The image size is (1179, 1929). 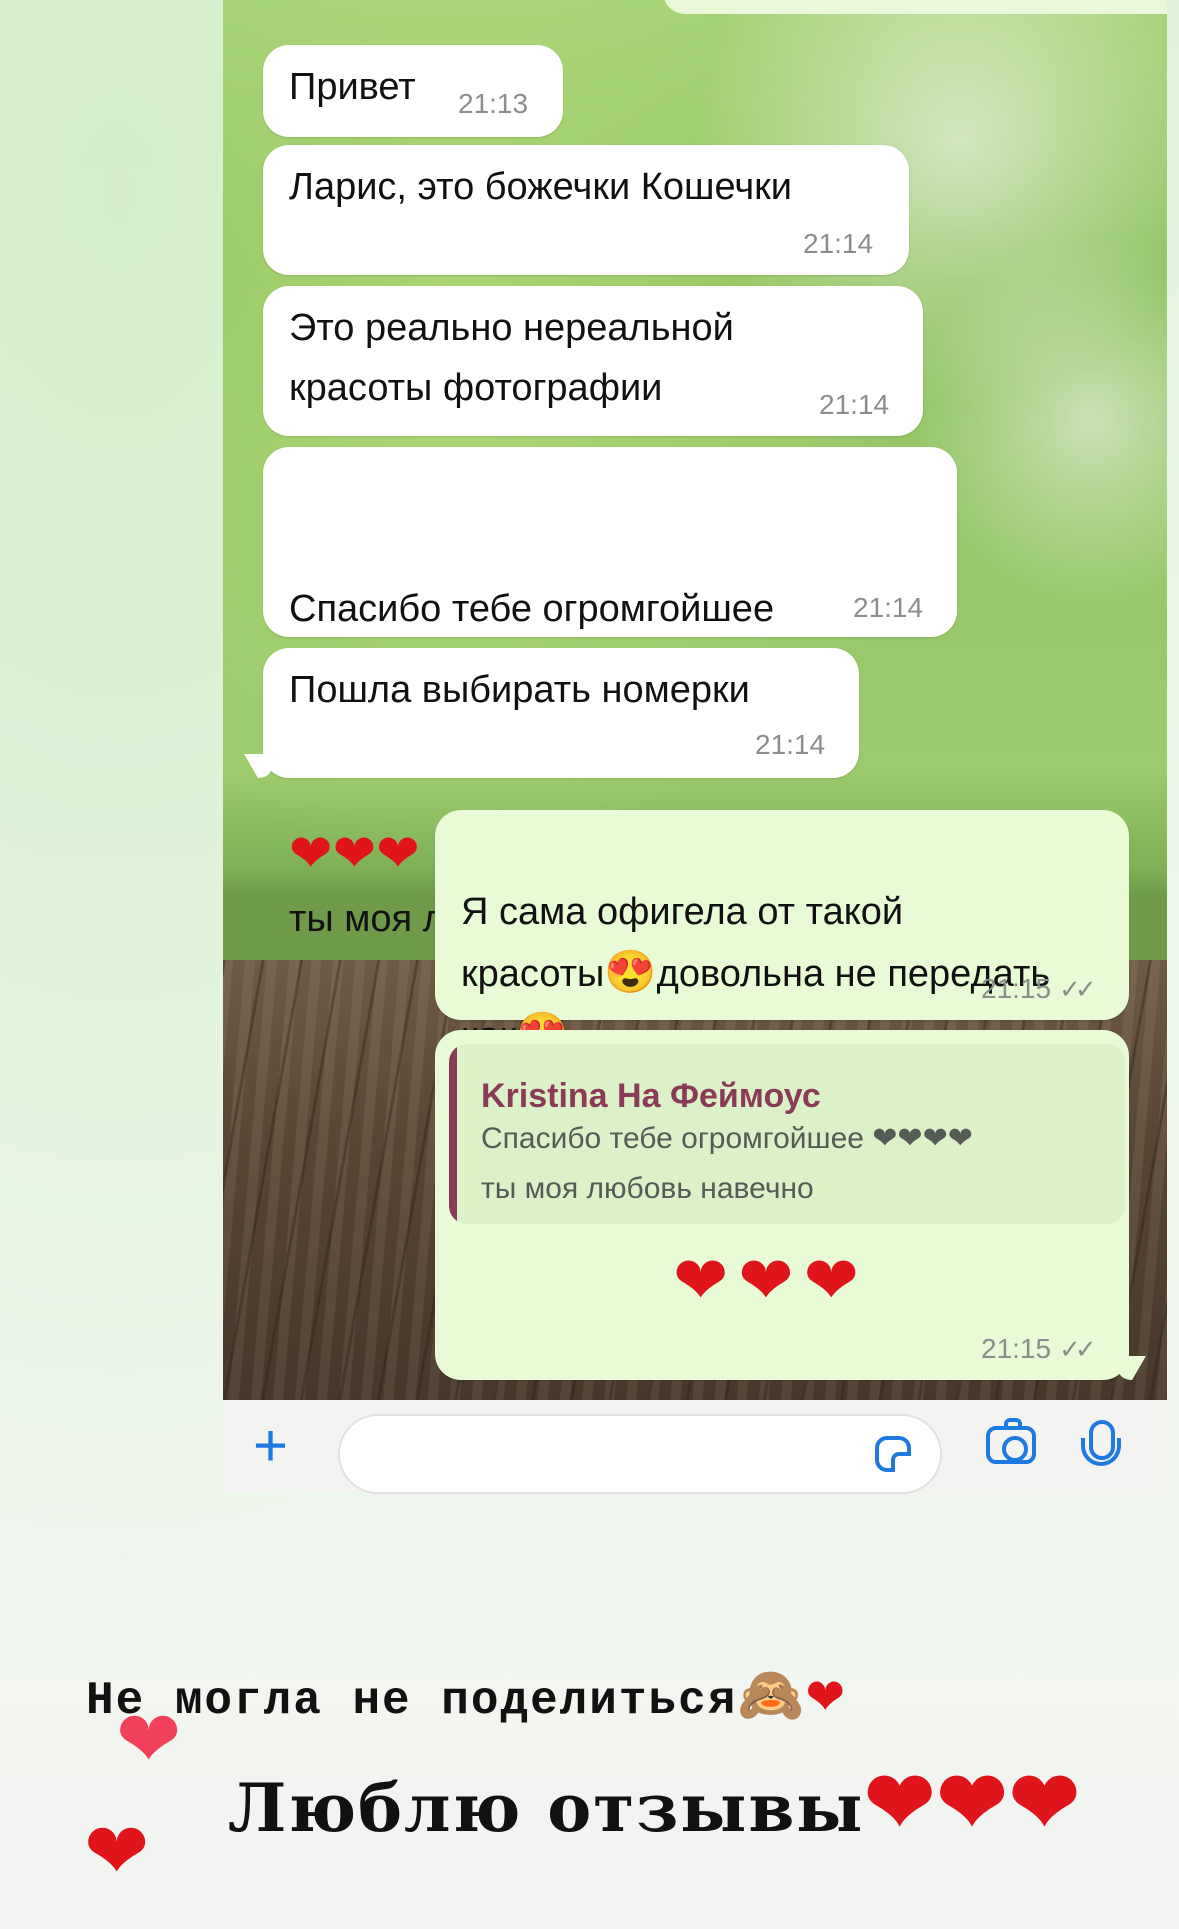 What do you see at coordinates (771, 1280) in the screenshot?
I see `hearts-message: ❤❤❤` at bounding box center [771, 1280].